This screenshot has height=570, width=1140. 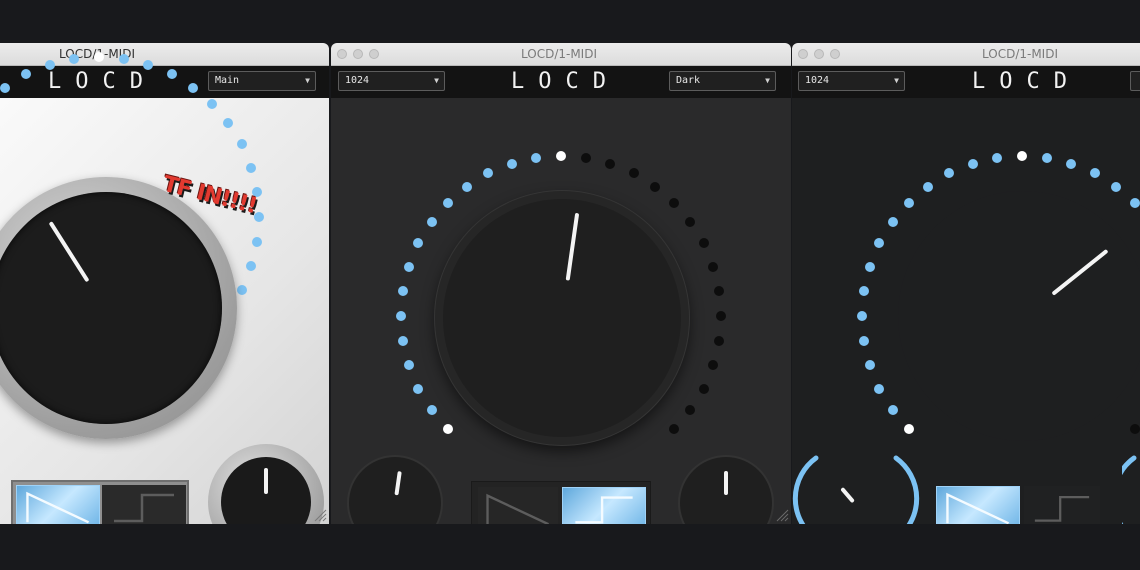 I want to click on small-knob, so click(x=266, y=490).